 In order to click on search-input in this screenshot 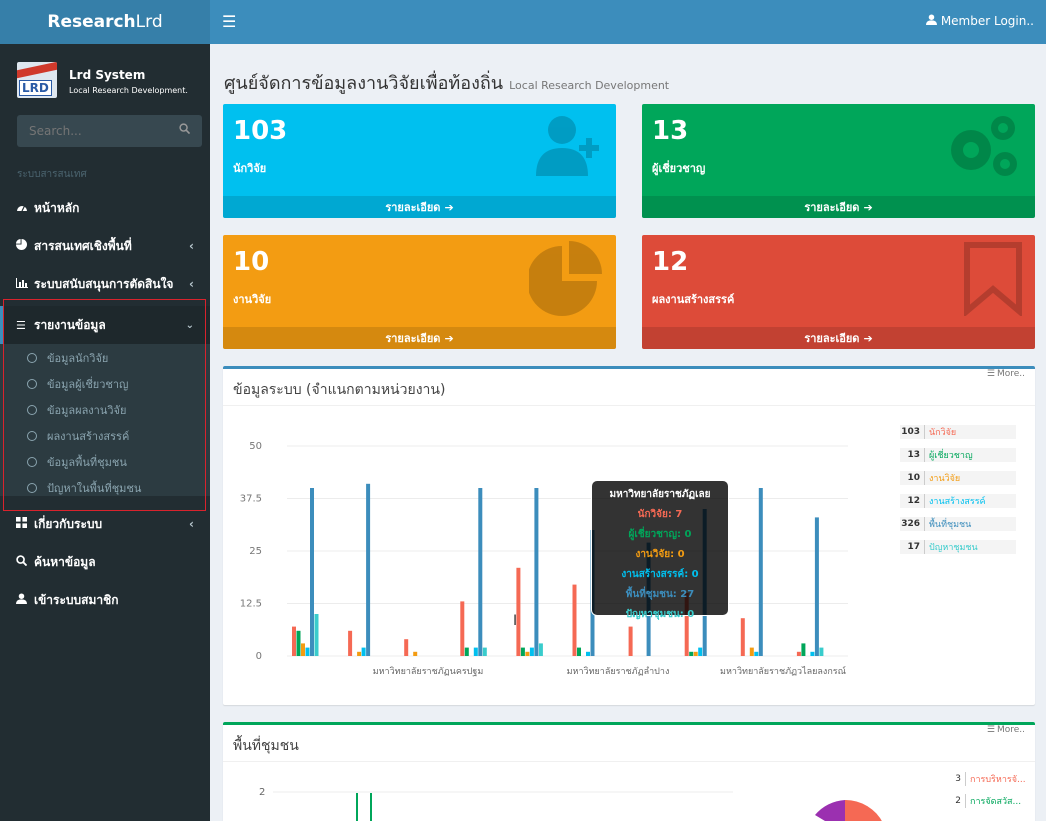, I will do `click(92, 131)`.